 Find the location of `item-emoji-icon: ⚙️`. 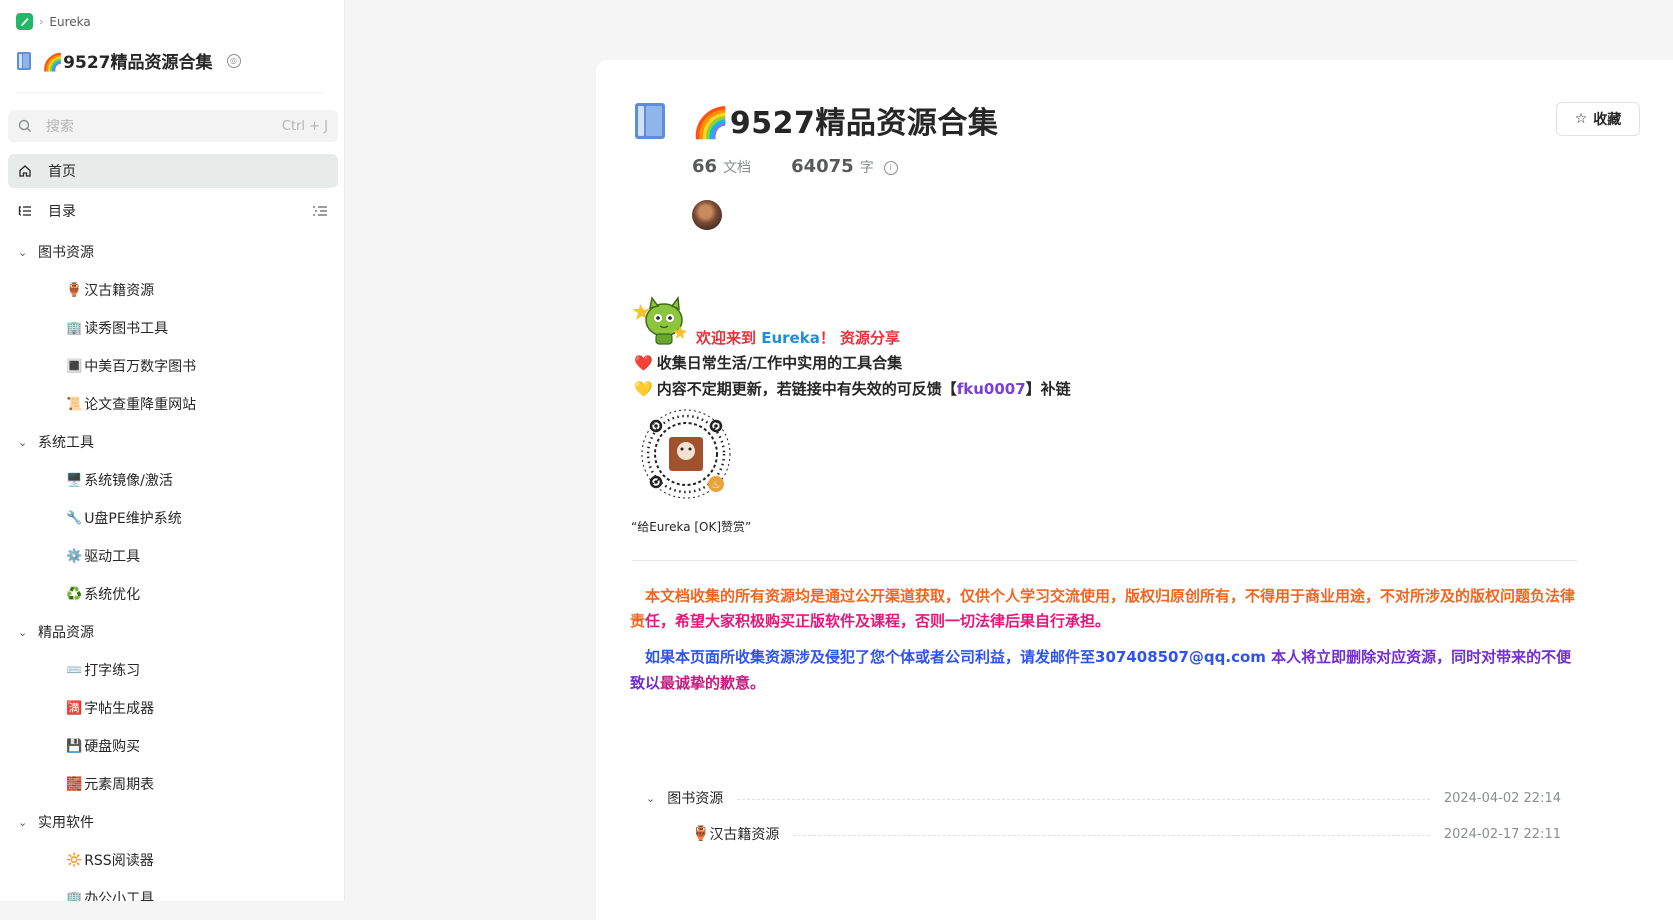

item-emoji-icon: ⚙️ is located at coordinates (74, 556).